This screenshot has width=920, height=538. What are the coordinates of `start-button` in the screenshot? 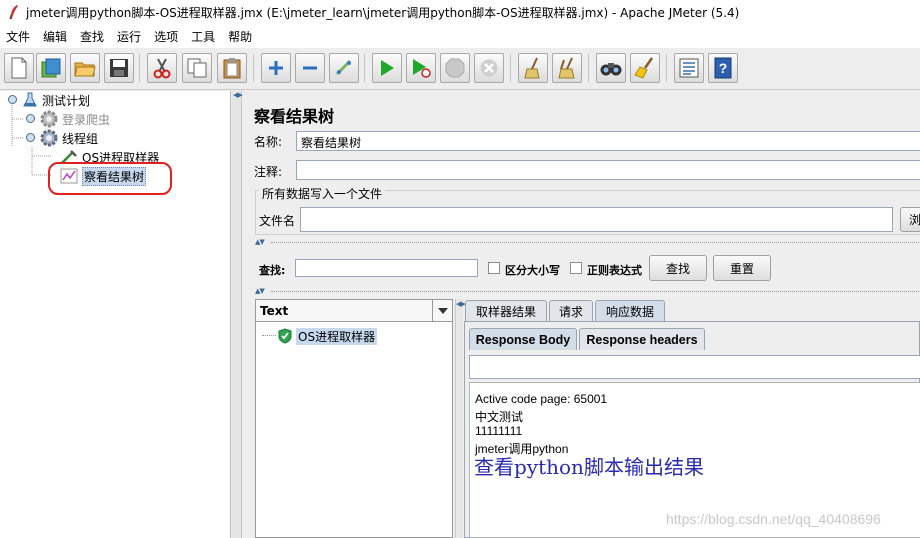 It's located at (387, 68).